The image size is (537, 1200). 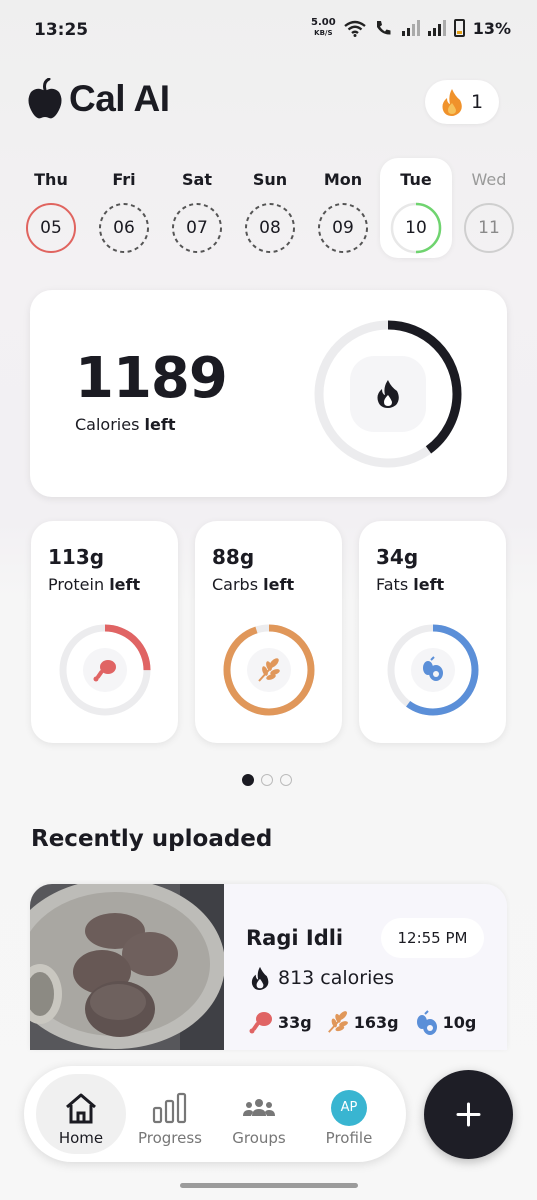 I want to click on wifi-icon, so click(x=354, y=28).